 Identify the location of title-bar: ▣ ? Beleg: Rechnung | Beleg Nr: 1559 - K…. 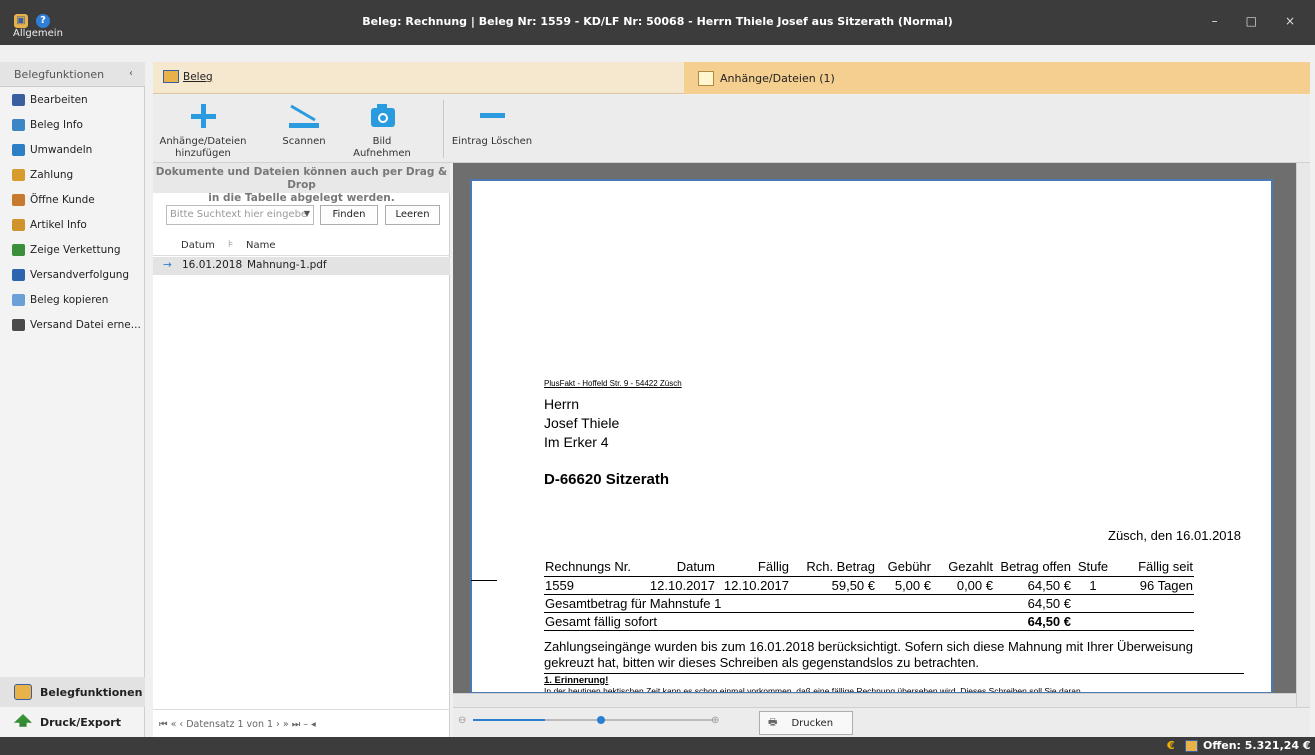
(657, 22).